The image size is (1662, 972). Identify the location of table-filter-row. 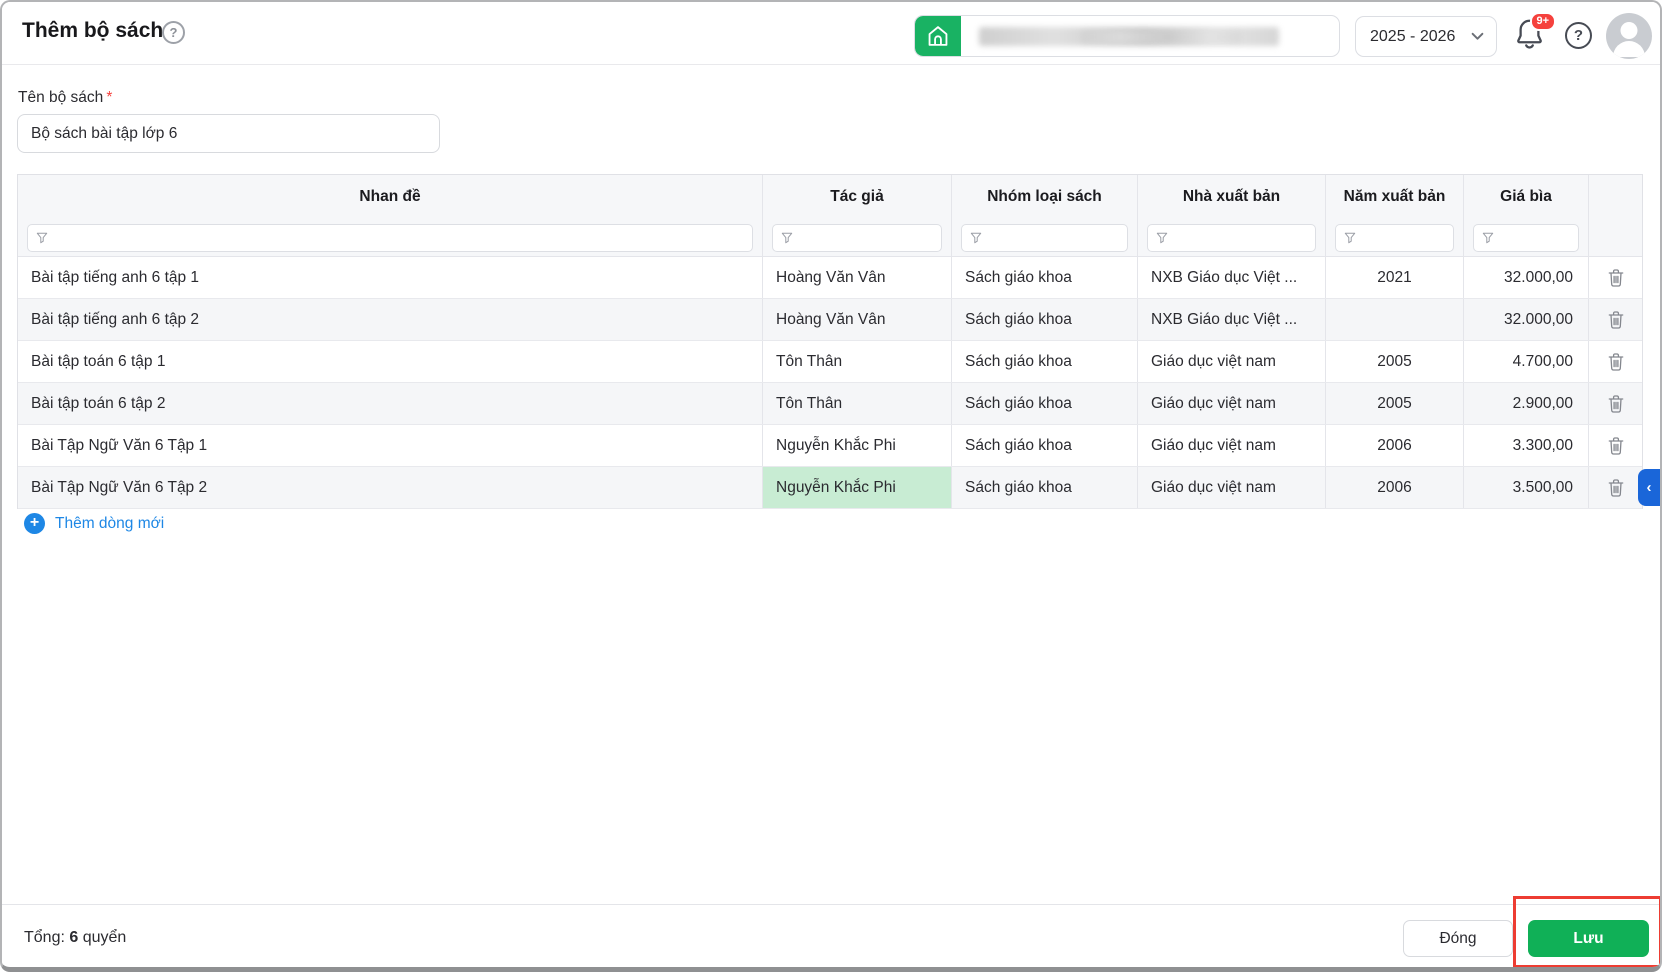
(830, 238).